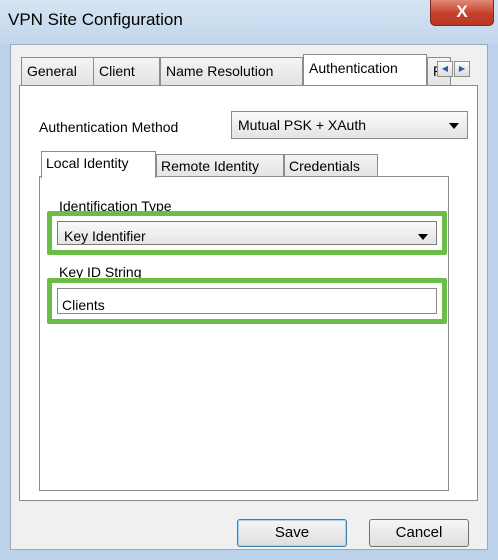  Describe the element at coordinates (117, 71) in the screenshot. I see `tab-label: Client` at that location.